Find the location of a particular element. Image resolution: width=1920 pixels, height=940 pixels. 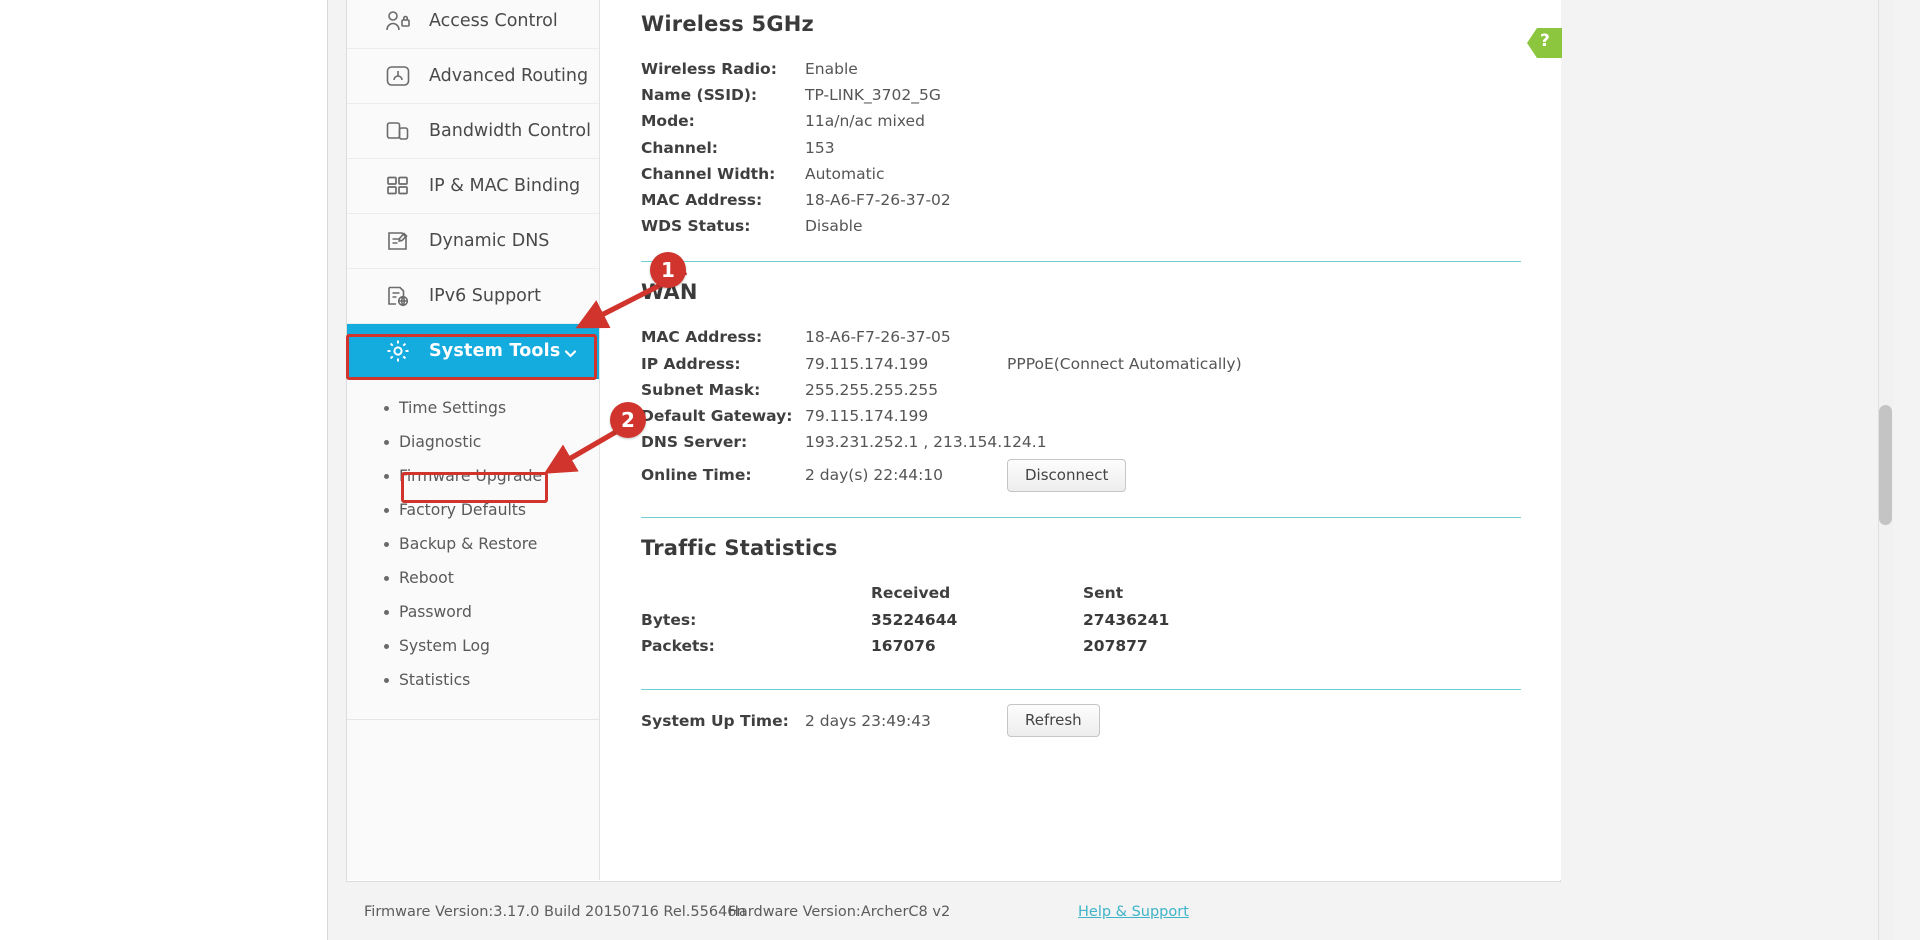

annotation-badge-1: 1 is located at coordinates (668, 270).